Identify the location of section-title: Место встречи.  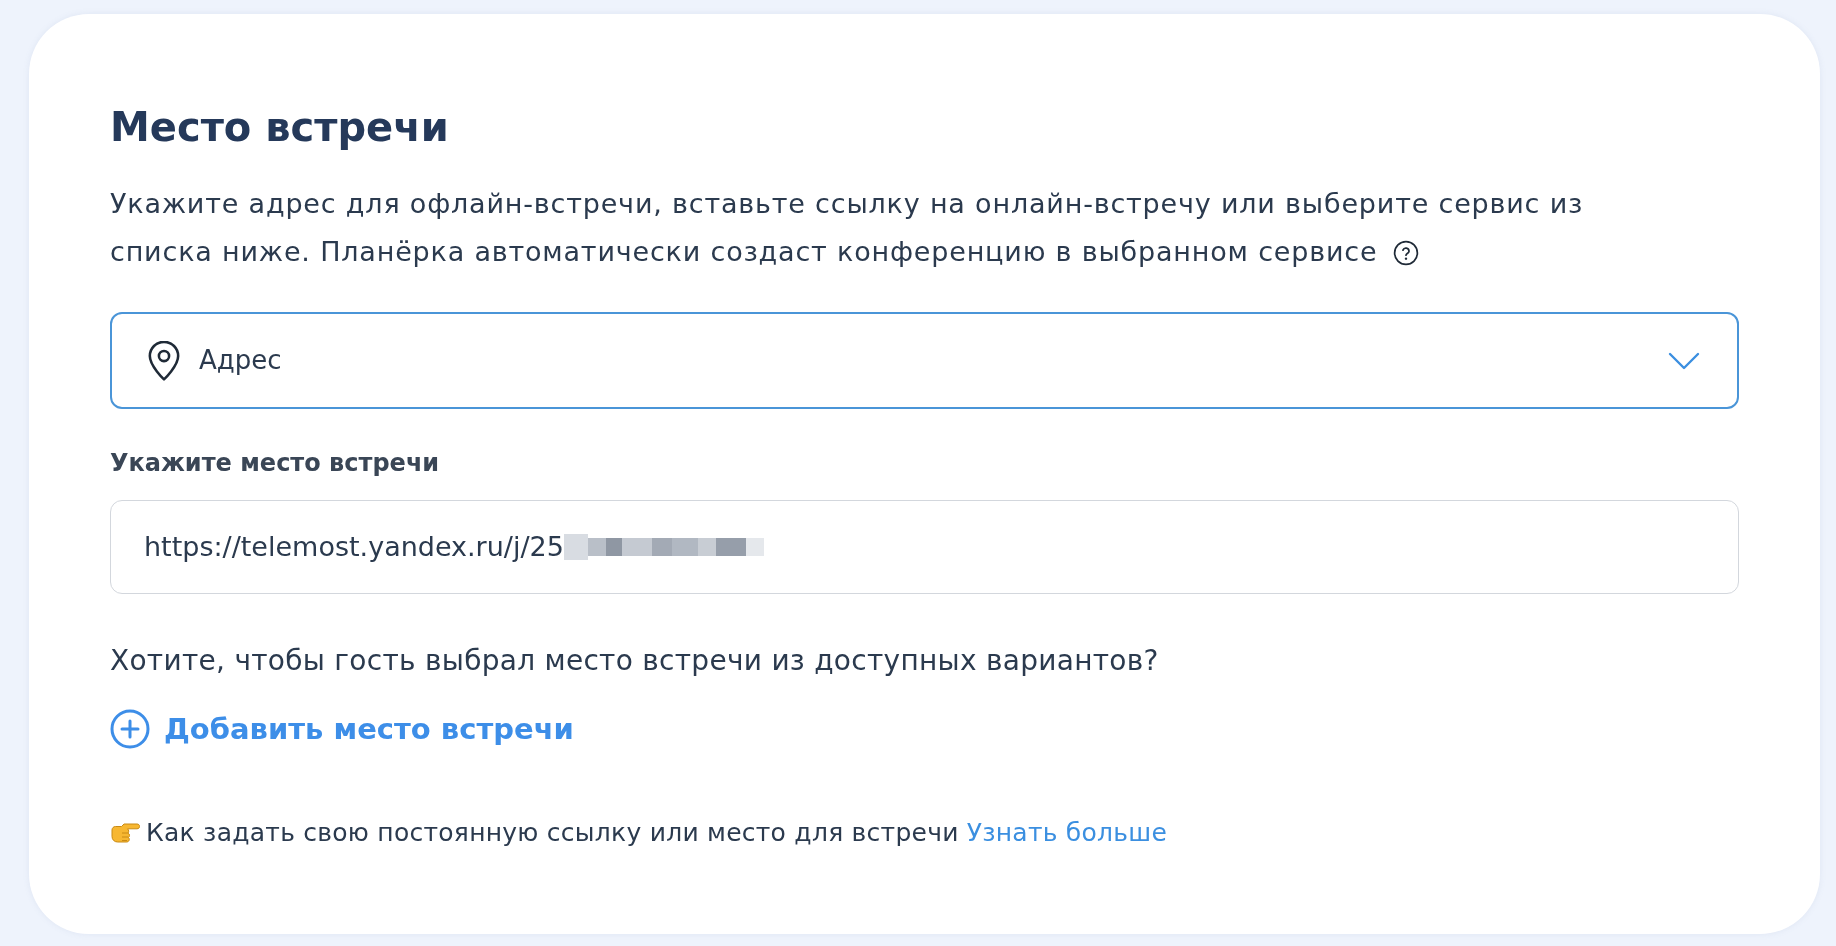
(279, 127).